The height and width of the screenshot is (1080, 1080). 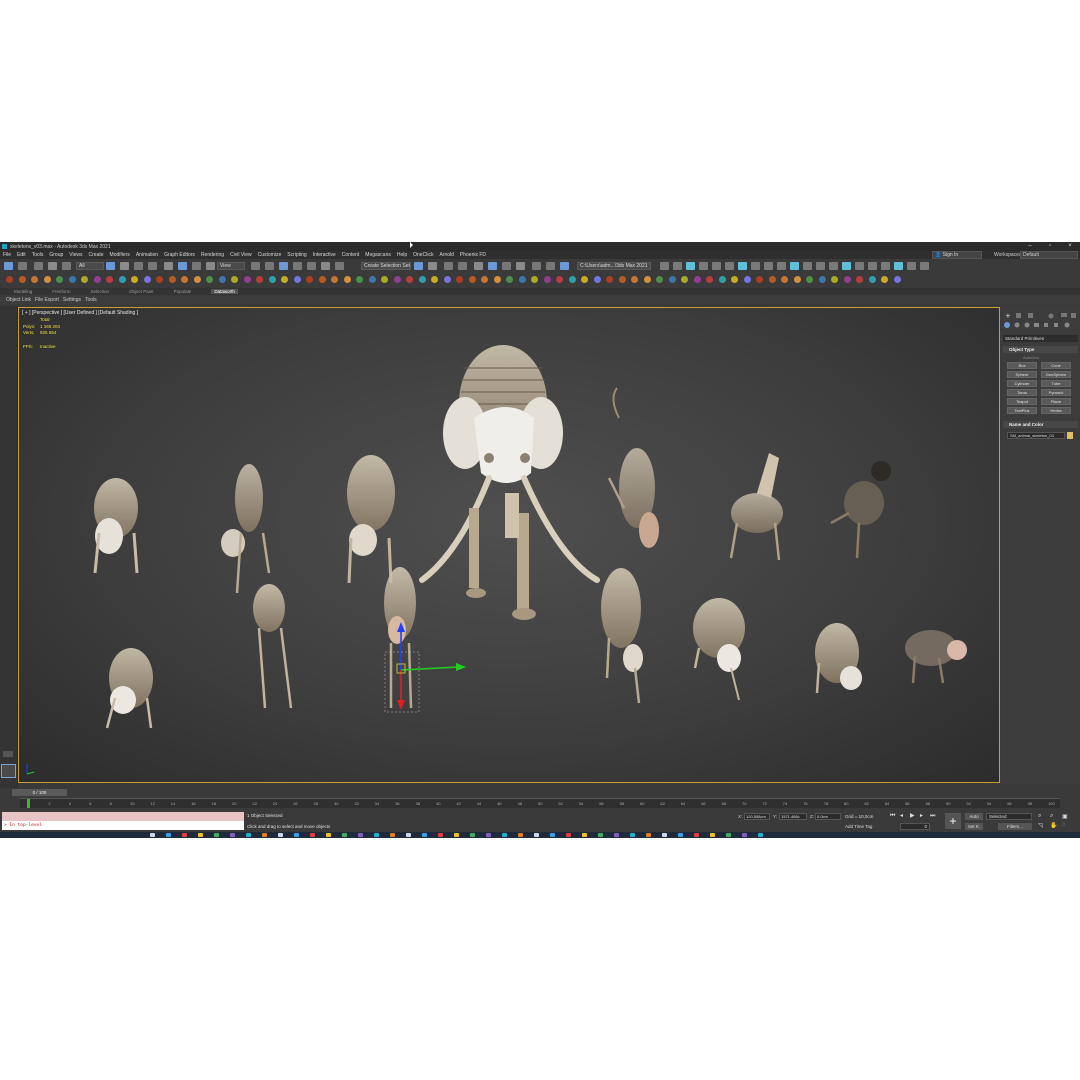 What do you see at coordinates (974, 826) in the screenshot?
I see `set-key-button: Set K.` at bounding box center [974, 826].